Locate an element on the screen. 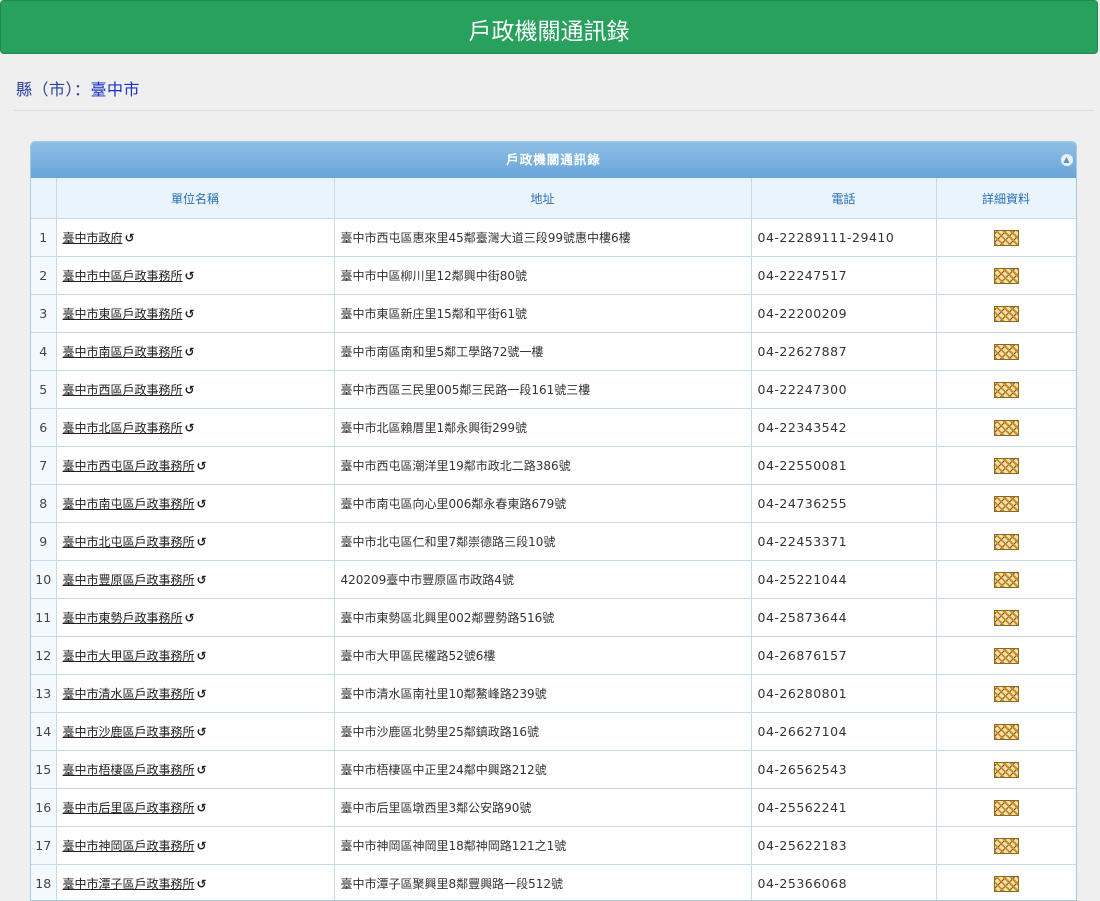 The height and width of the screenshot is (901, 1100). phone-cell: 04-26627104 is located at coordinates (843, 732).